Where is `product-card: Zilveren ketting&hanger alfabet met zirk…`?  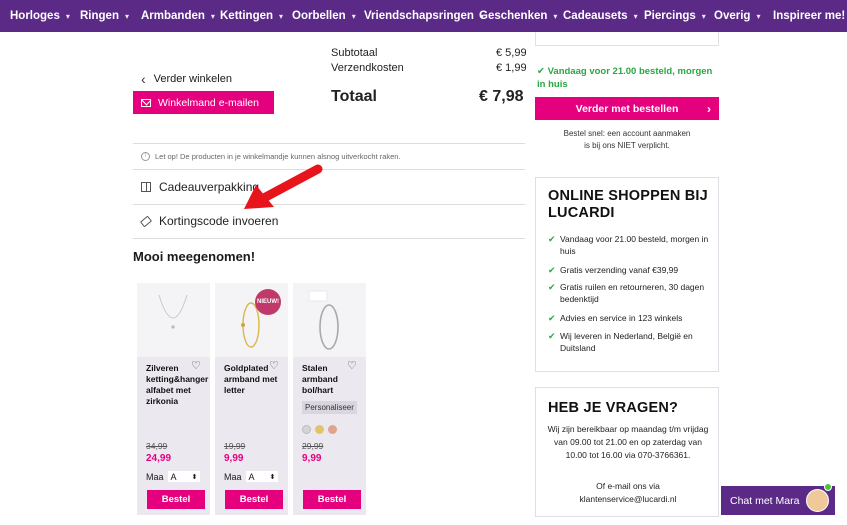 product-card: Zilveren ketting&hanger alfabet met zirk… is located at coordinates (173, 399).